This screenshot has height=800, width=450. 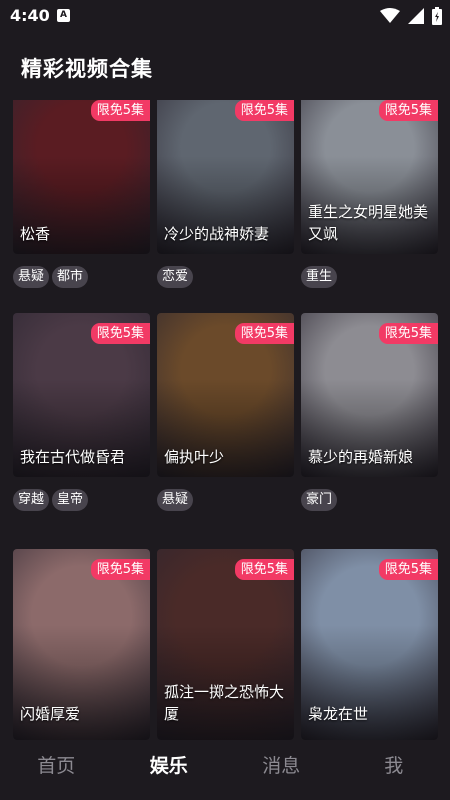 What do you see at coordinates (70, 500) in the screenshot?
I see `genre-tag: 皇帝` at bounding box center [70, 500].